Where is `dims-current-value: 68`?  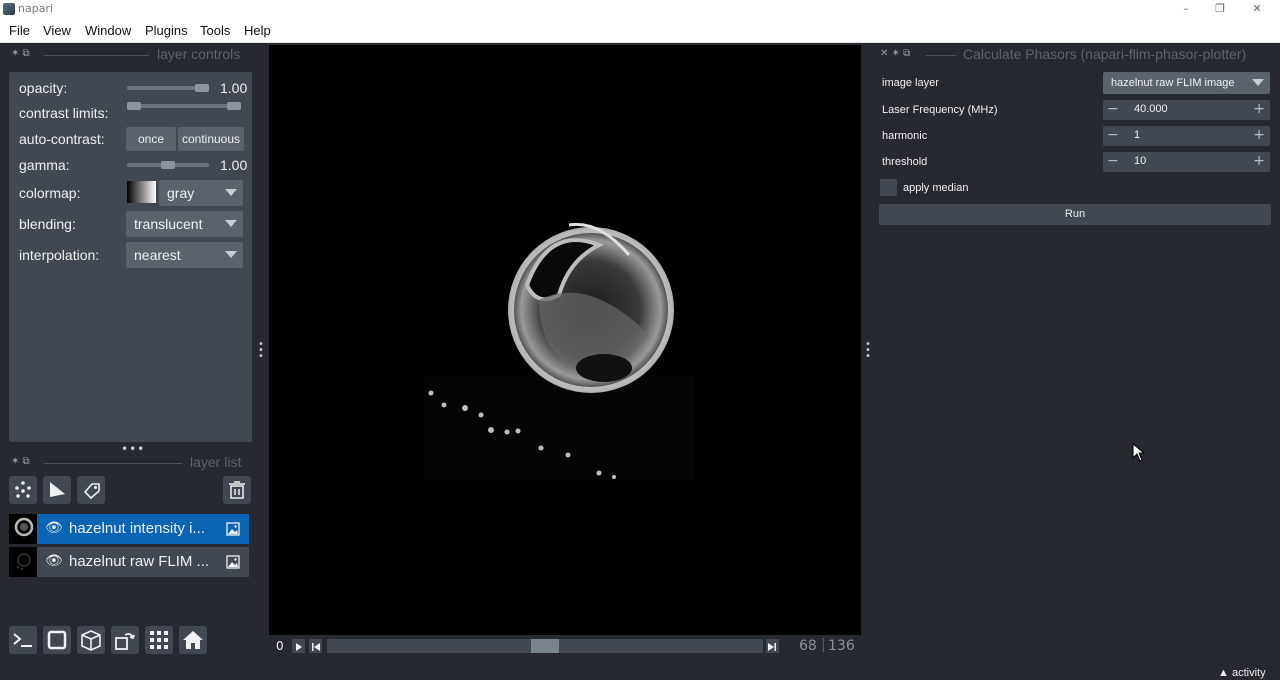
dims-current-value: 68 is located at coordinates (808, 646).